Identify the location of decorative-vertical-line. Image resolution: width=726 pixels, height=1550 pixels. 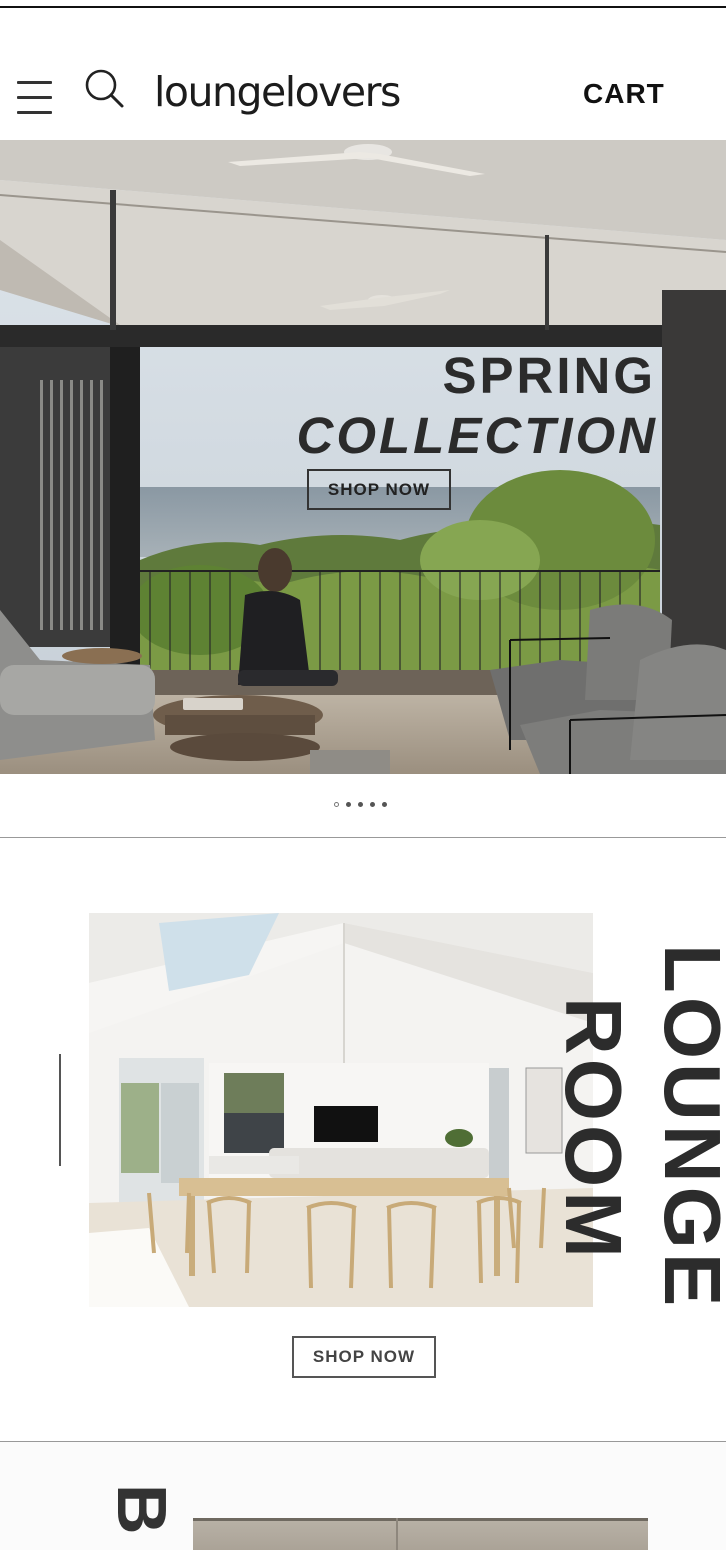
(60, 1110).